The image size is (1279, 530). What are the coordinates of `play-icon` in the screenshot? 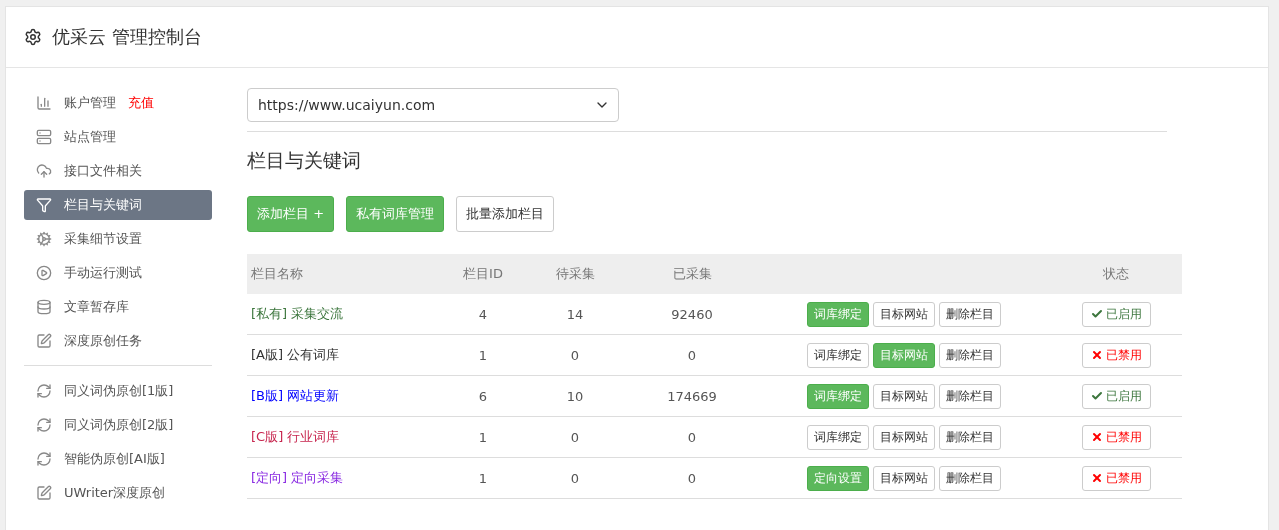 It's located at (44, 273).